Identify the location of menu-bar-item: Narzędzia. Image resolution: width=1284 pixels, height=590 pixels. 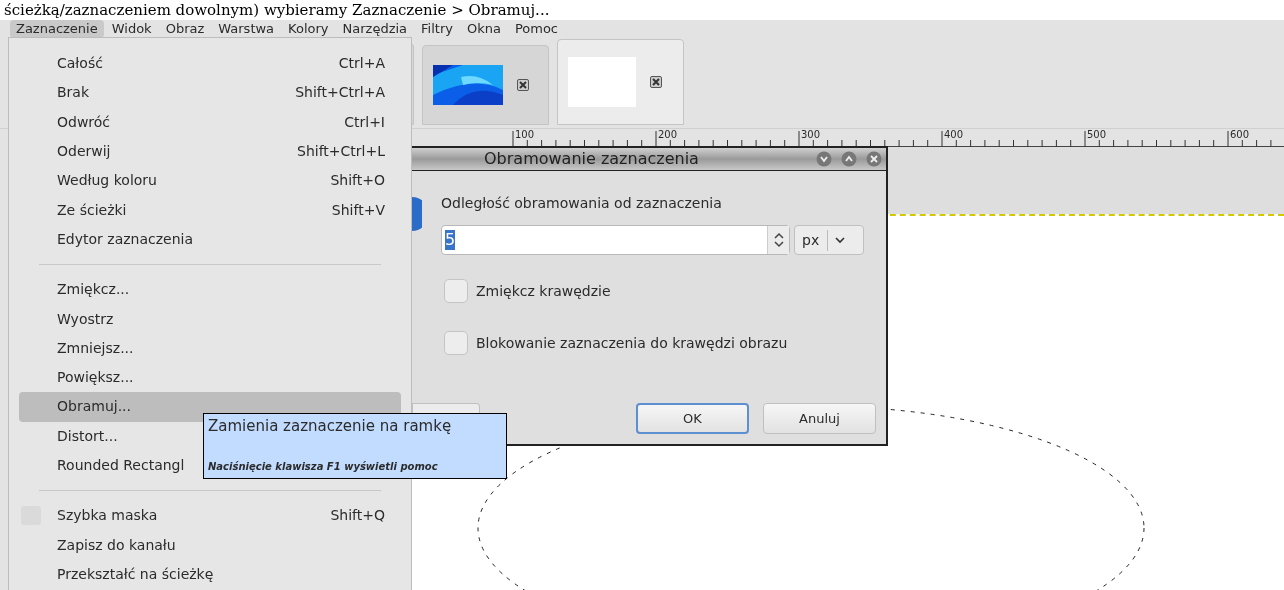
(375, 29).